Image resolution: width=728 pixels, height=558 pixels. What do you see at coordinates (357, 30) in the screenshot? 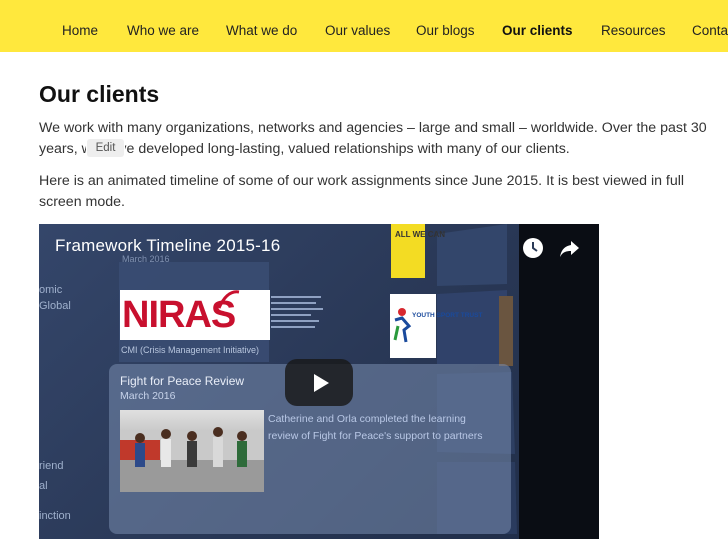
I see `nav-our-values: Our values` at bounding box center [357, 30].